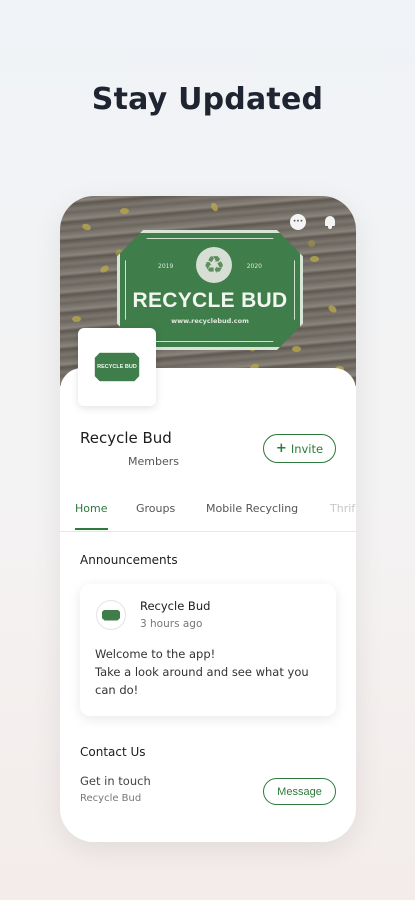  What do you see at coordinates (207, 99) in the screenshot?
I see `page-headline: Stay Updated` at bounding box center [207, 99].